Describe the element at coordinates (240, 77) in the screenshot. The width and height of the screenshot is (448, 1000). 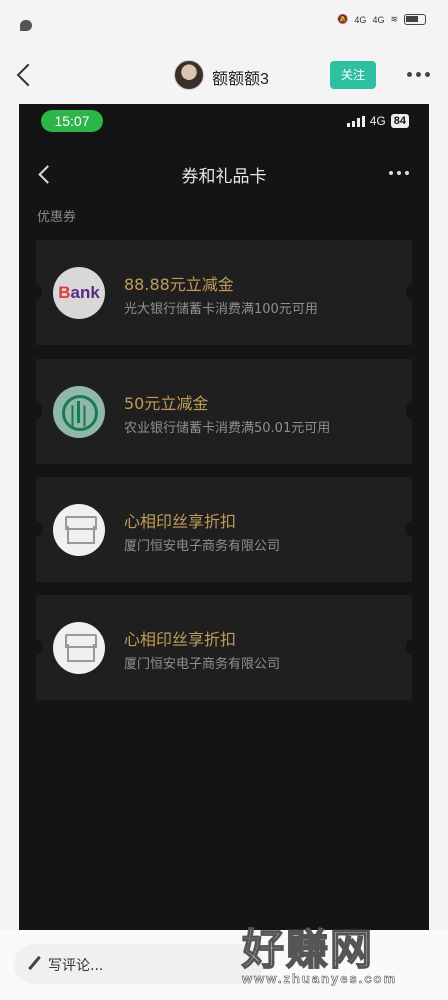
I see `username: 额额额3` at that location.